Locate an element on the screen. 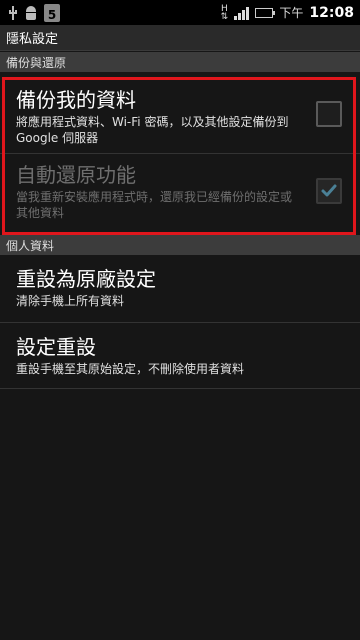  status-bar: 5 H ⇅ 下午 12:08 is located at coordinates (180, 12).